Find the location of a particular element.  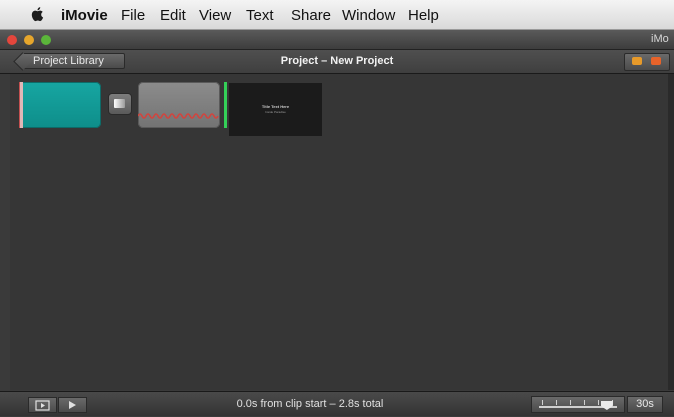

apple-menu-icon is located at coordinates (38, 14).